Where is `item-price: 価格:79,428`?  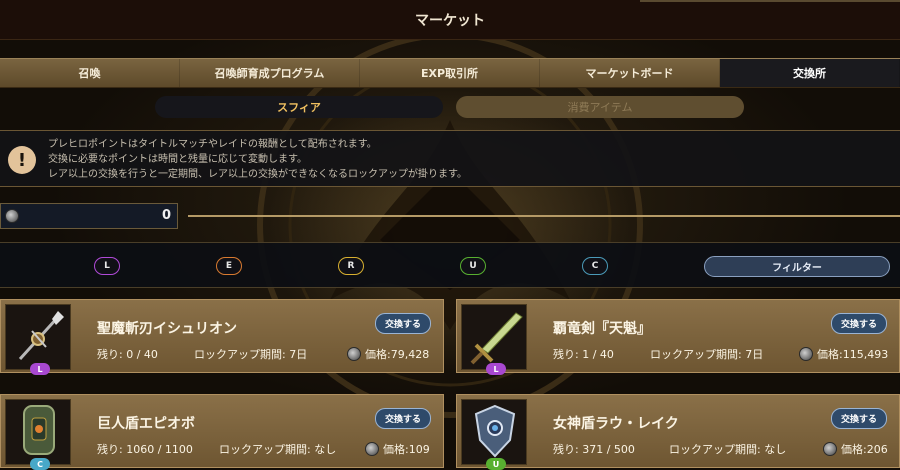 item-price: 価格:79,428 is located at coordinates (397, 354).